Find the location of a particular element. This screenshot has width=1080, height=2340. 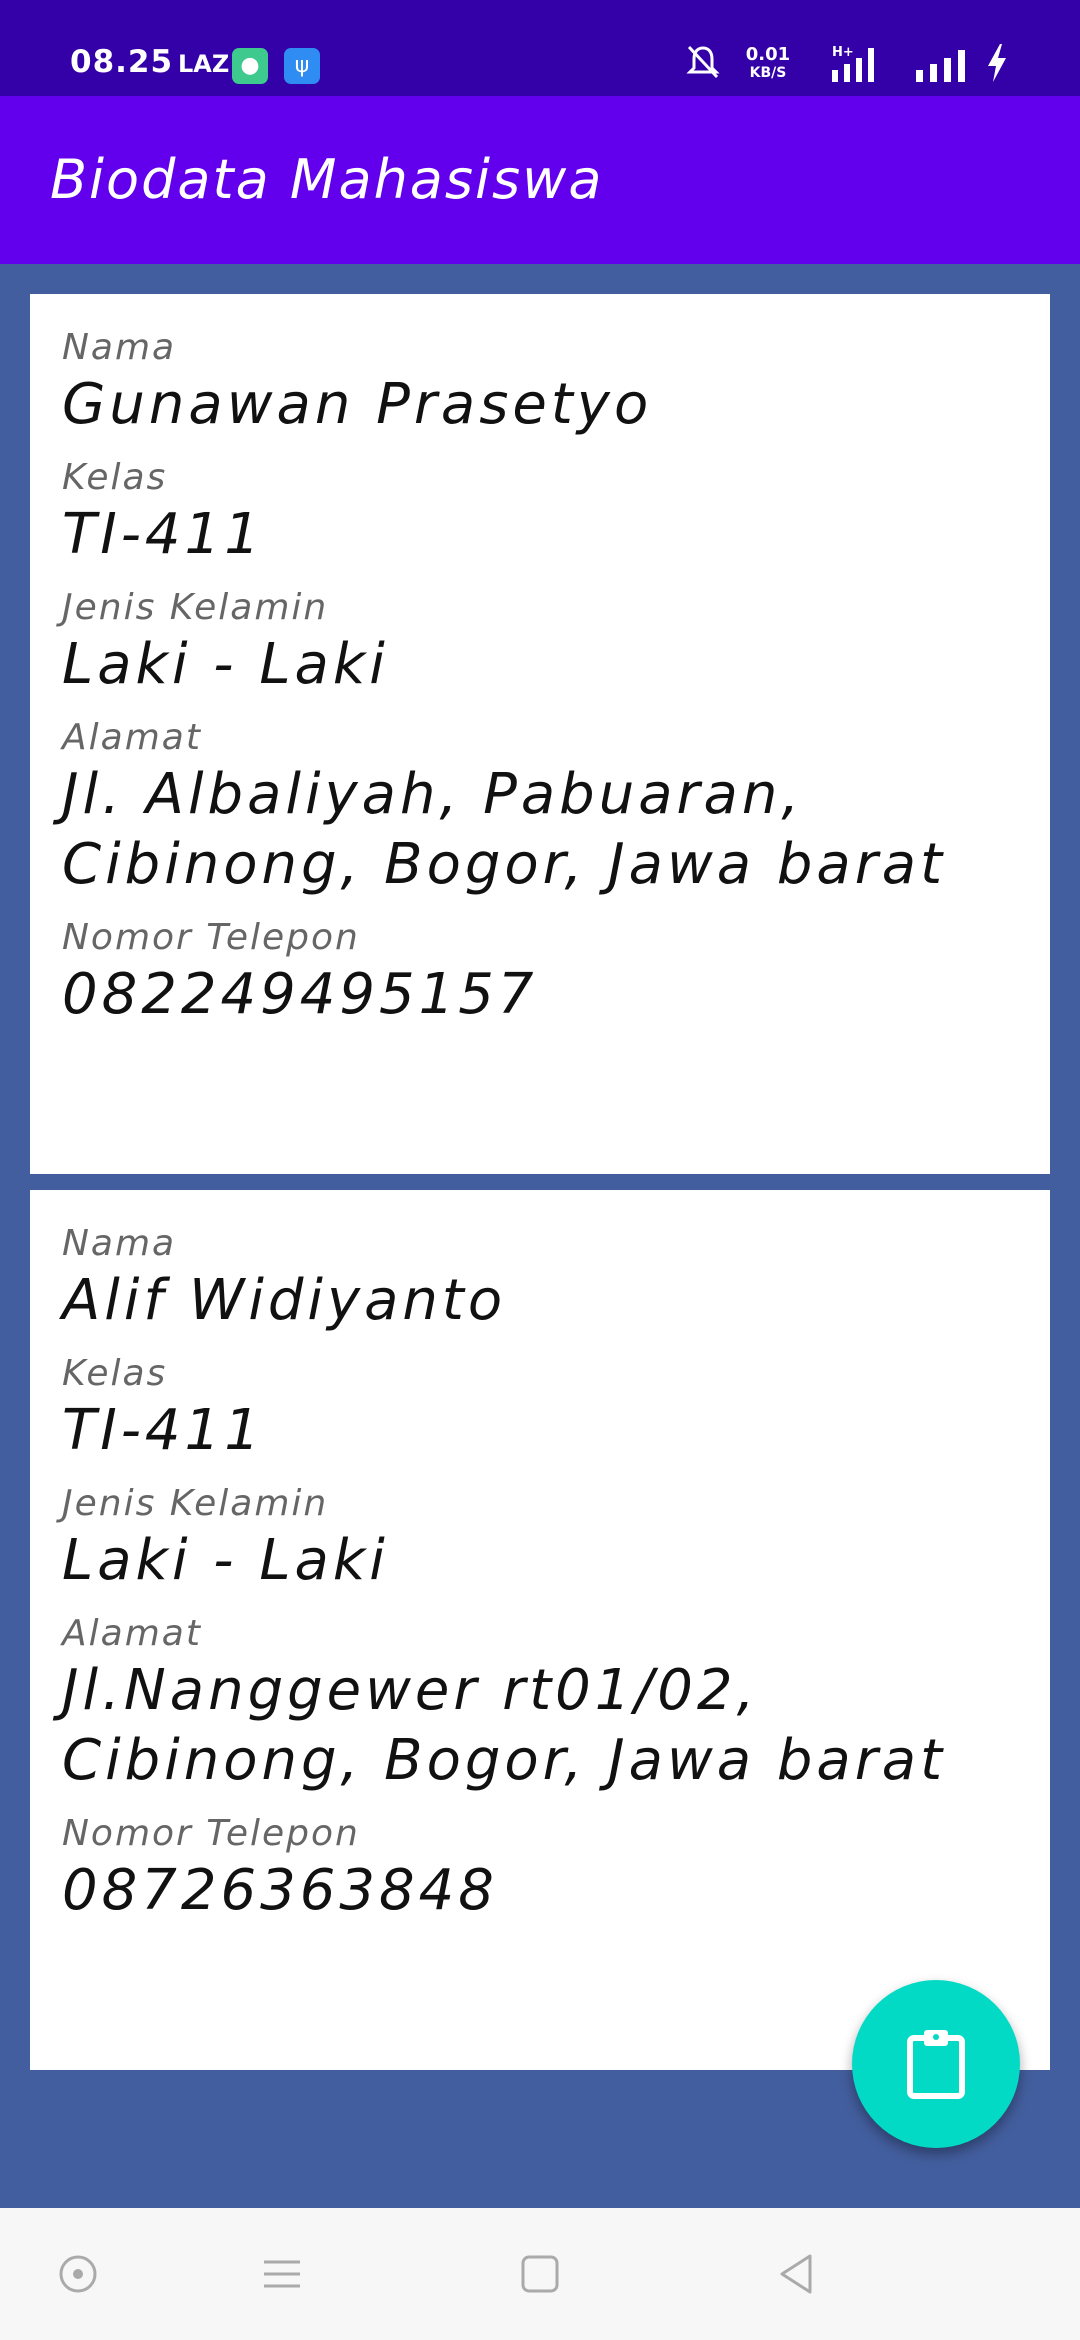

menu-icon is located at coordinates (282, 2274).